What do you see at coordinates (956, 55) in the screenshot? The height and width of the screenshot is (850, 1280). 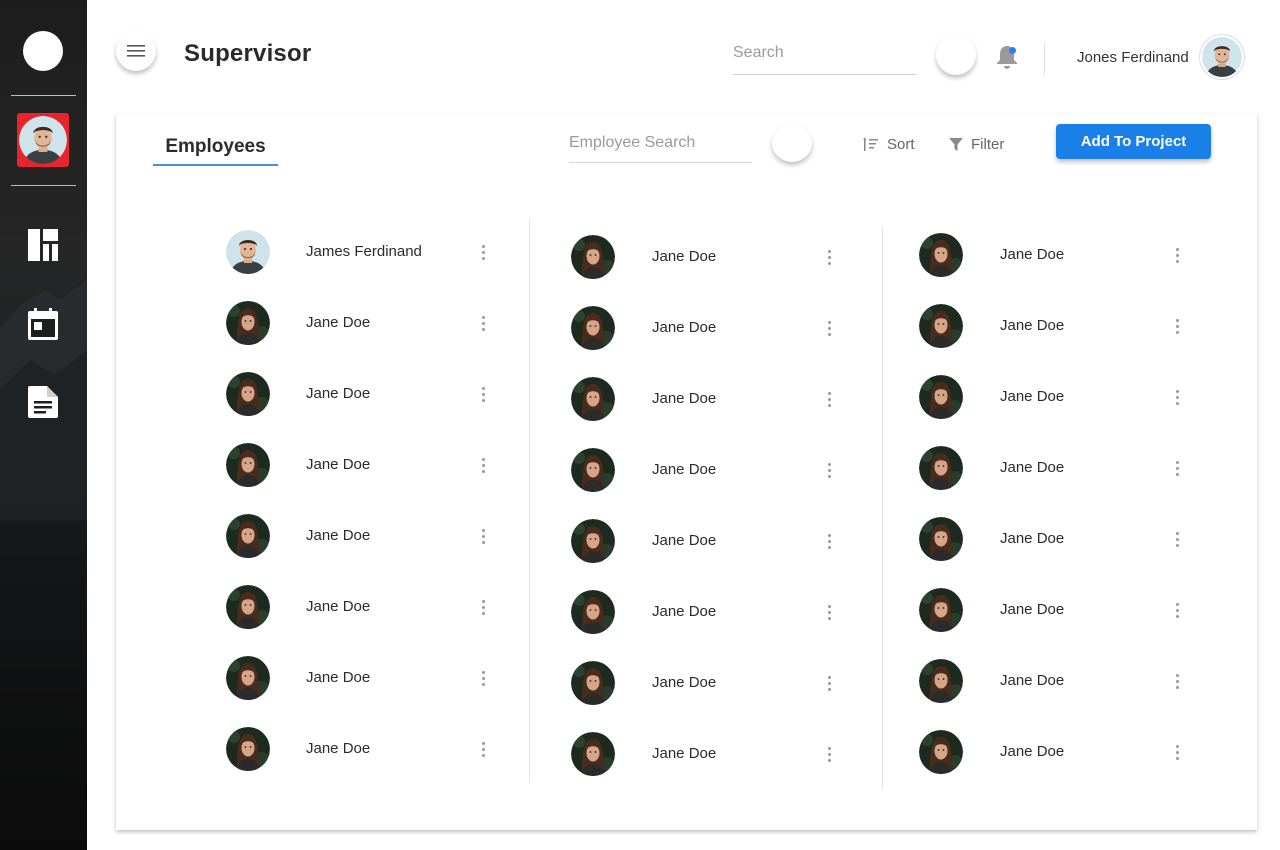 I see `search-button` at bounding box center [956, 55].